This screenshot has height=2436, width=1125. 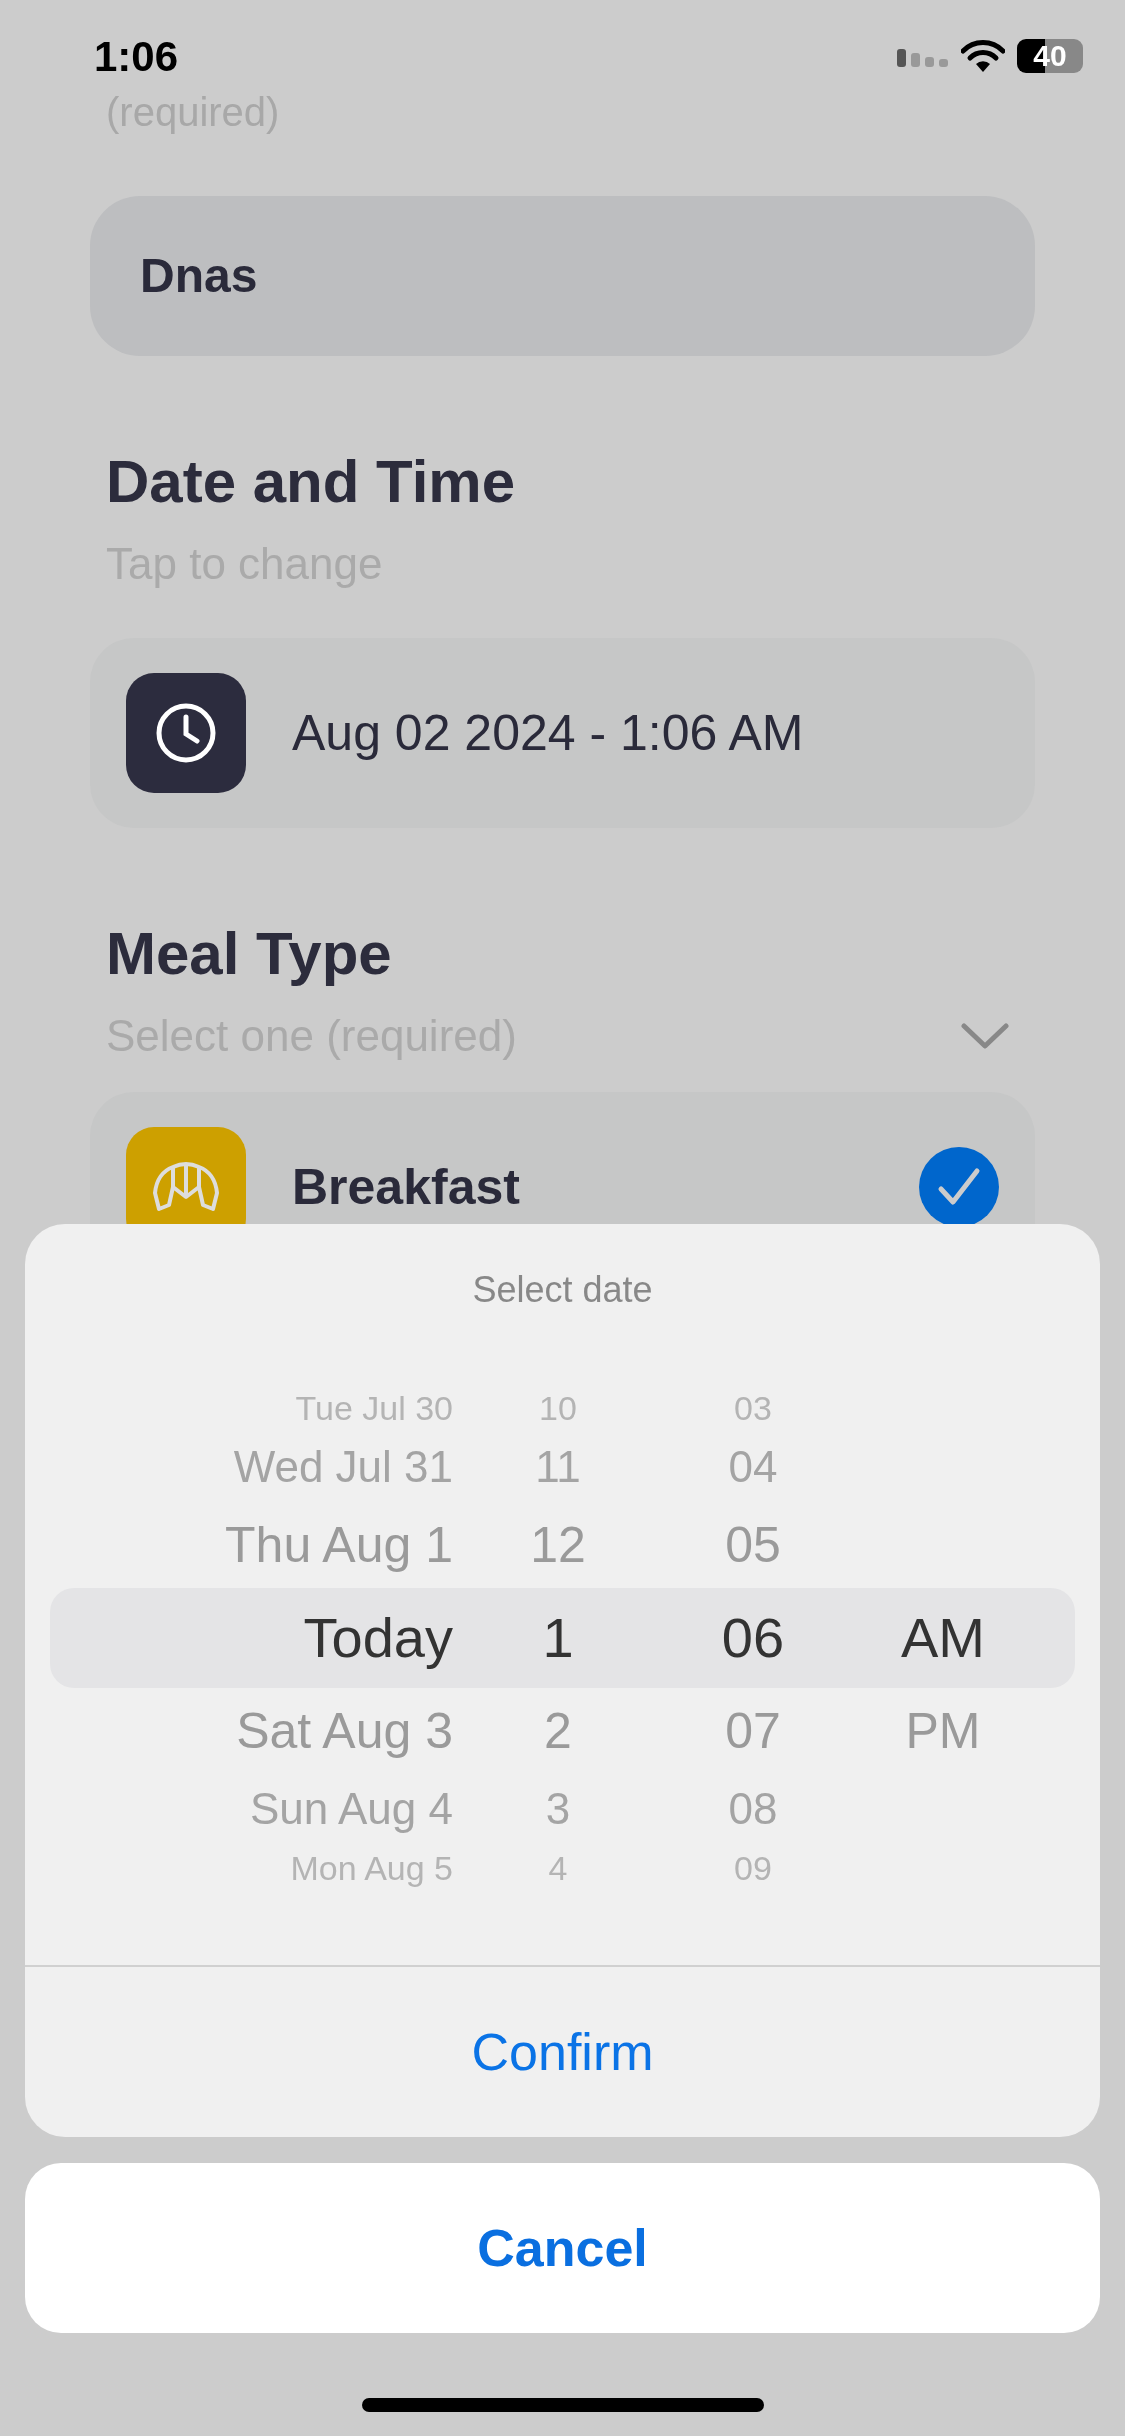 I want to click on meal-option-label: Breakfast, so click(x=406, y=1187).